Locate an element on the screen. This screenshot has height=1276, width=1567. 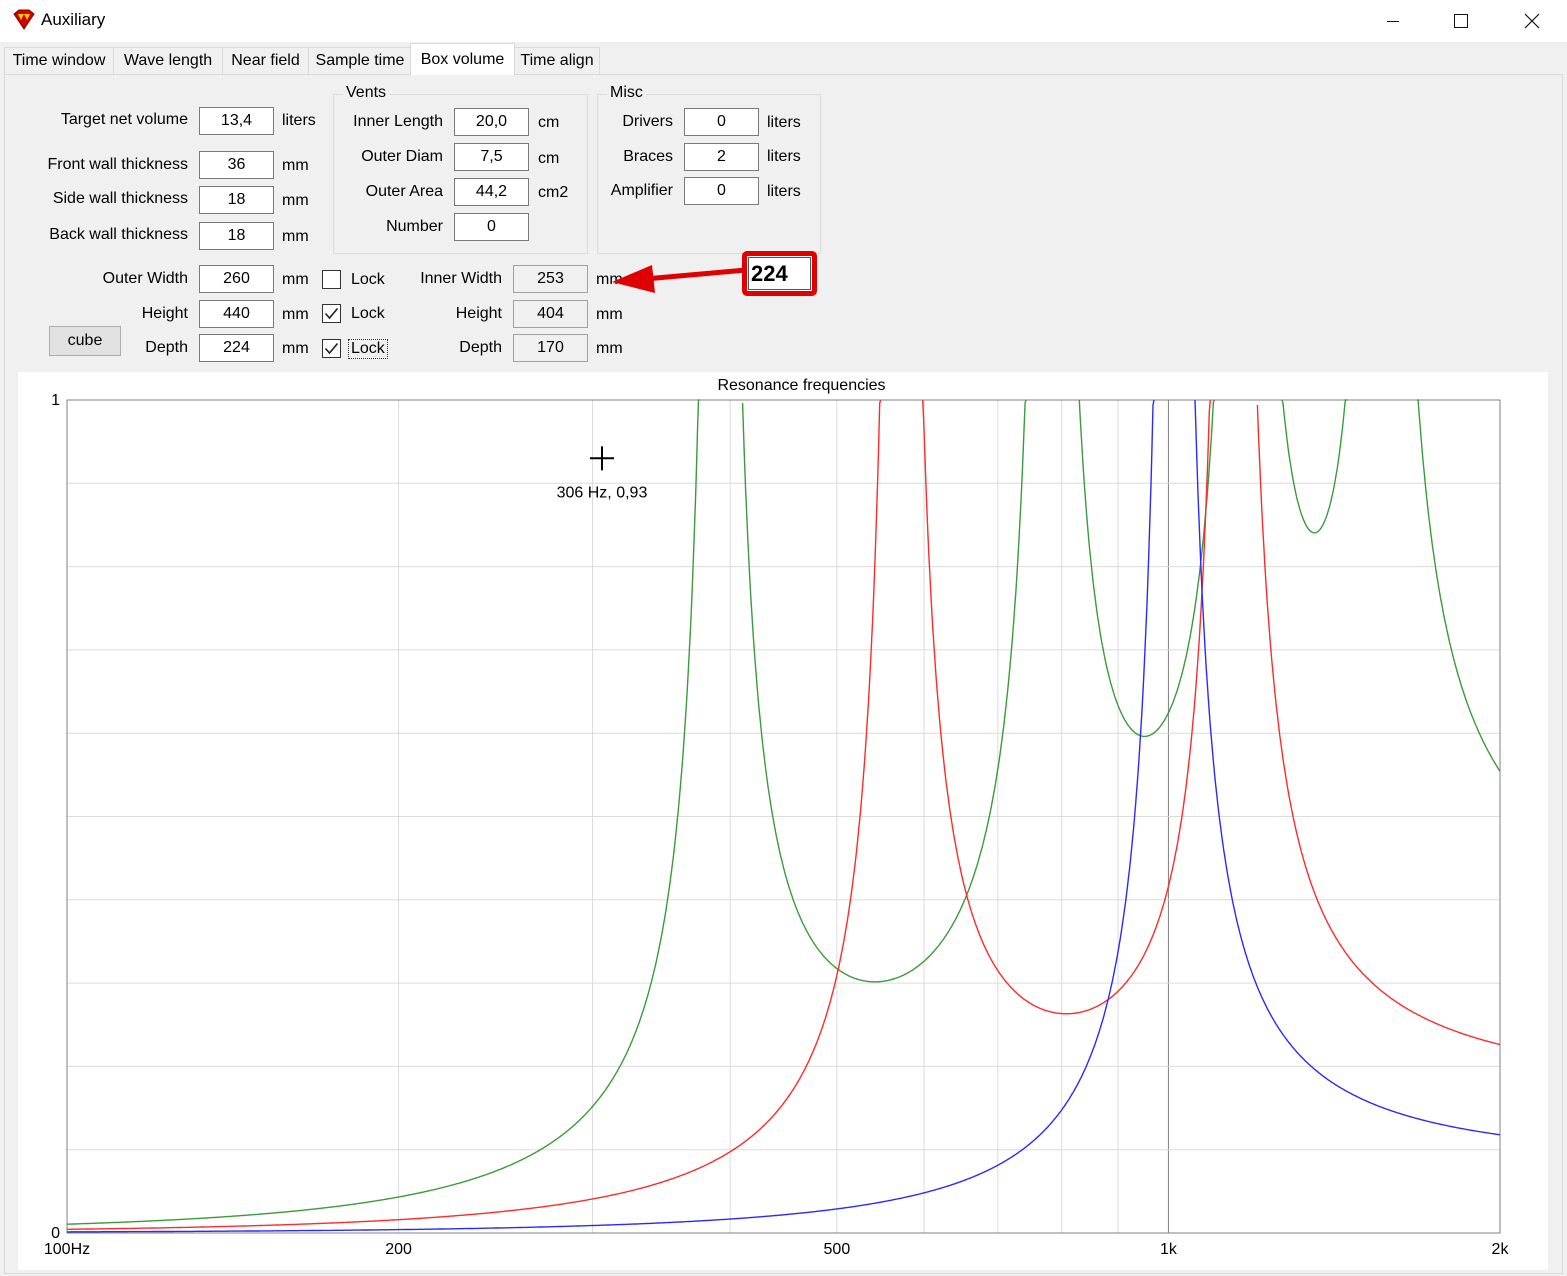
x-tick-label: 200 is located at coordinates (398, 1249).